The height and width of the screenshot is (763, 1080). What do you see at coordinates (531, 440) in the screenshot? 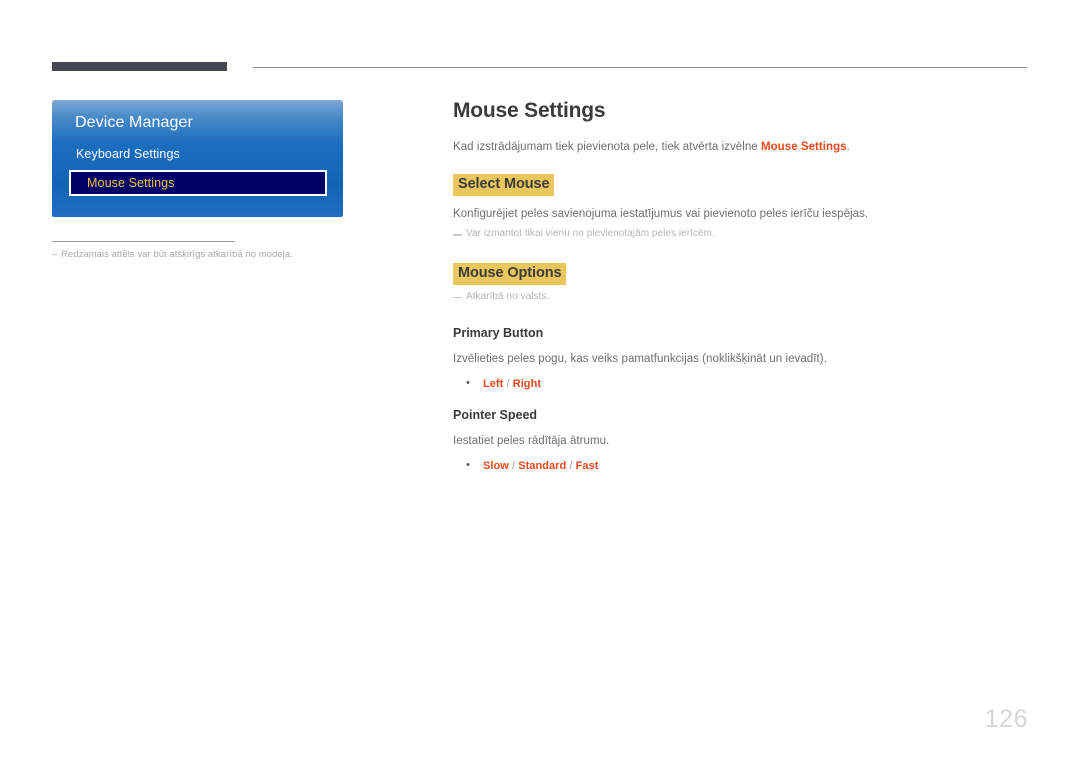
I see `option-description-pointer-speed: Iestatiet peles rādītāja ātrumu.` at bounding box center [531, 440].